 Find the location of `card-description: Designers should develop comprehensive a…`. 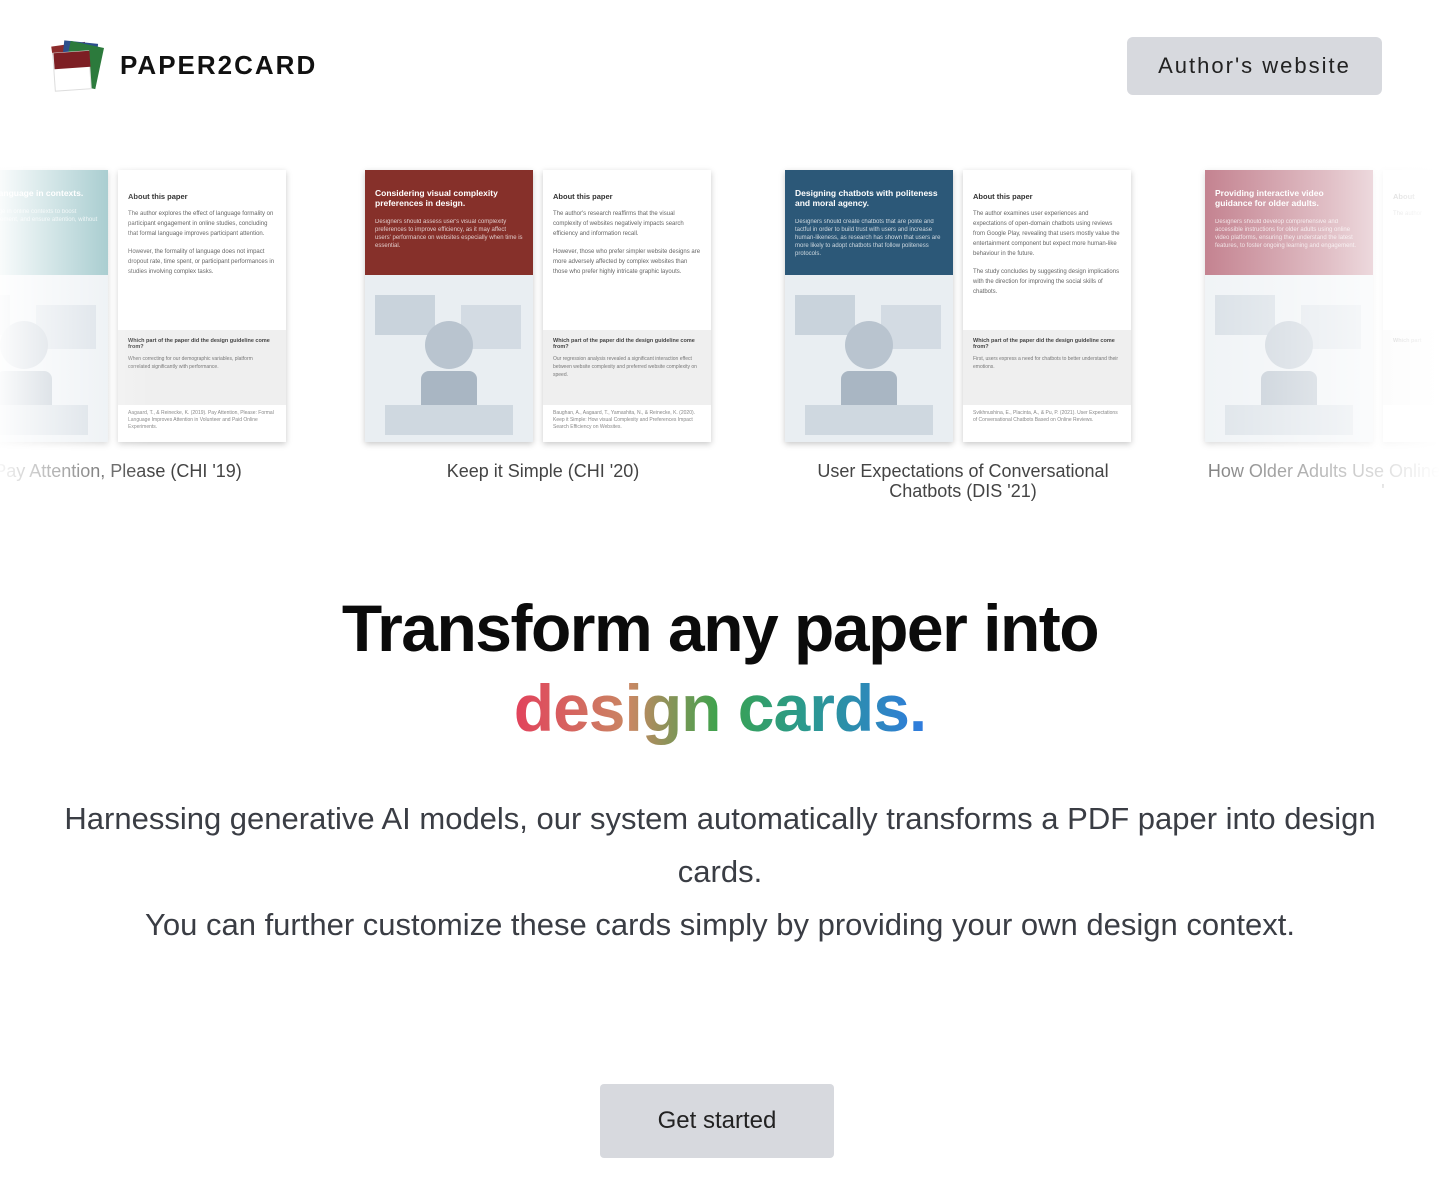

card-description: Designers should develop comprehensive a… is located at coordinates (1286, 234).